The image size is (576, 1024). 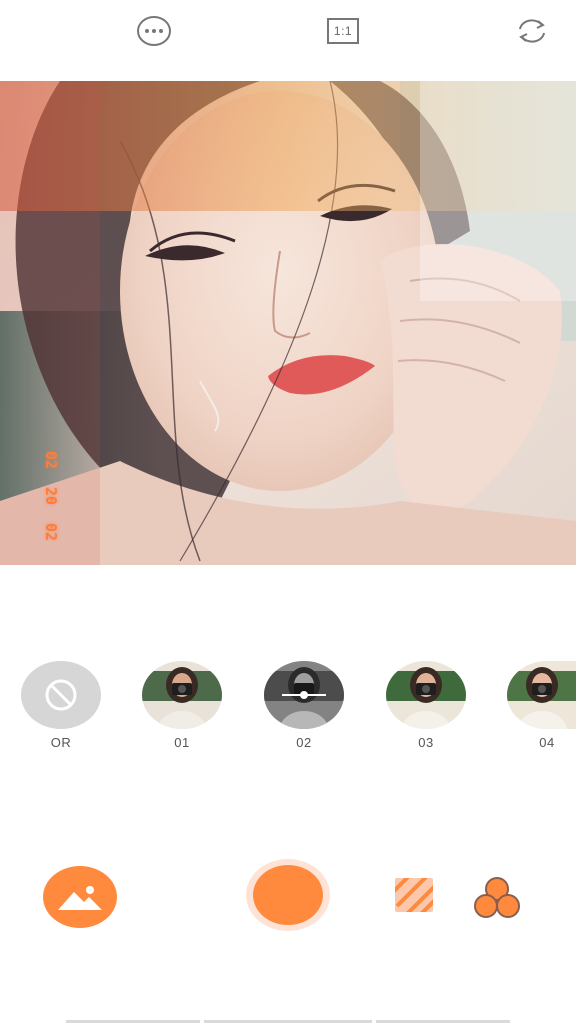 I want to click on date-stamp: 02 20 02, so click(x=51, y=496).